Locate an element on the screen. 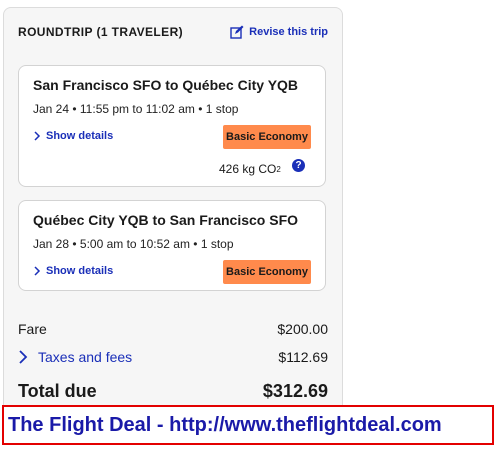  trip-header: ROUNDTRIP (1 TRAVELER) Revise this trip is located at coordinates (173, 32).